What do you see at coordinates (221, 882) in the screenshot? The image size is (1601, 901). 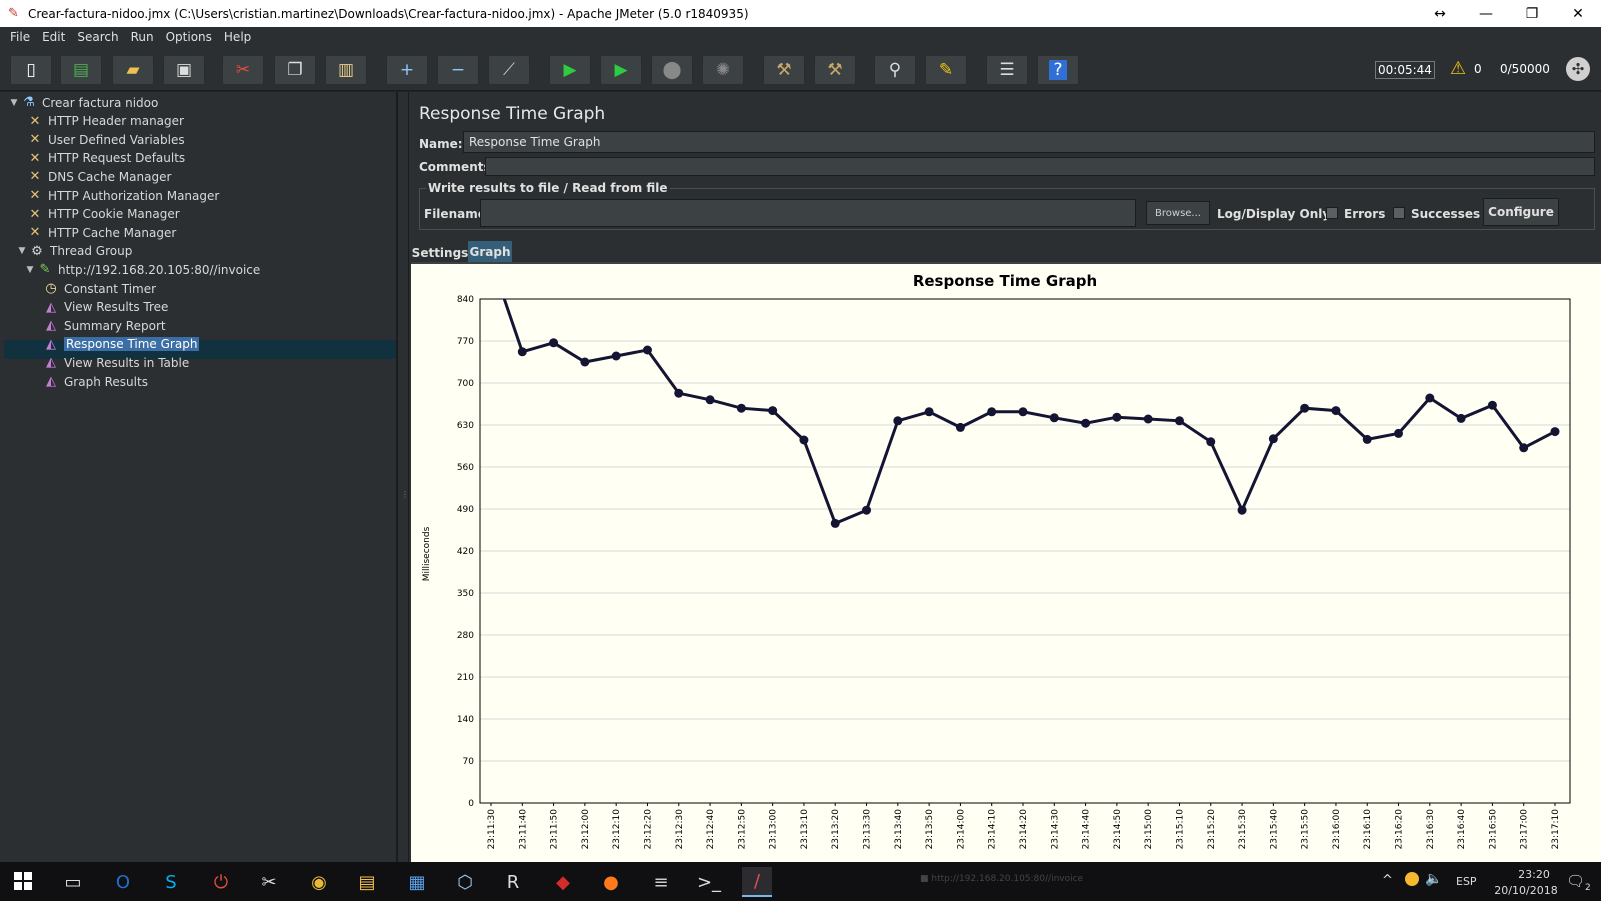 I see `power-app-icon: ⏻` at bounding box center [221, 882].